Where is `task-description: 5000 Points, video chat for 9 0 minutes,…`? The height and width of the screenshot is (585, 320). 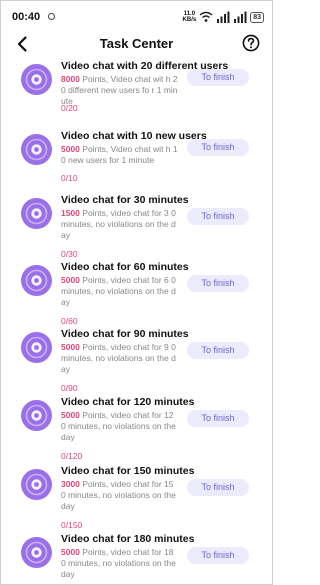 task-description: 5000 Points, video chat for 9 0 minutes,… is located at coordinates (120, 358).